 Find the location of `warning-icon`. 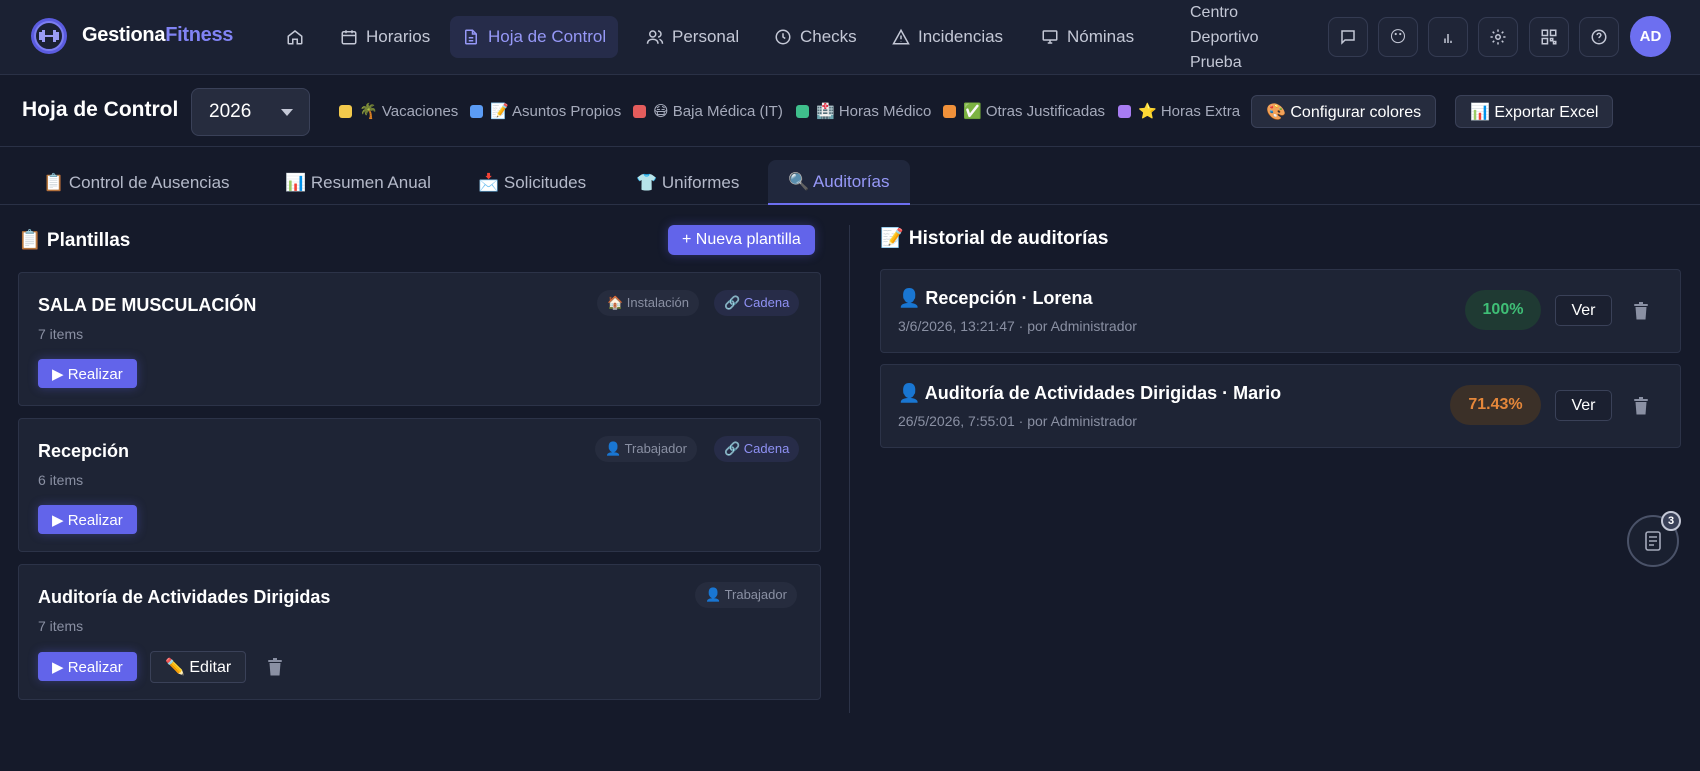

warning-icon is located at coordinates (901, 36).